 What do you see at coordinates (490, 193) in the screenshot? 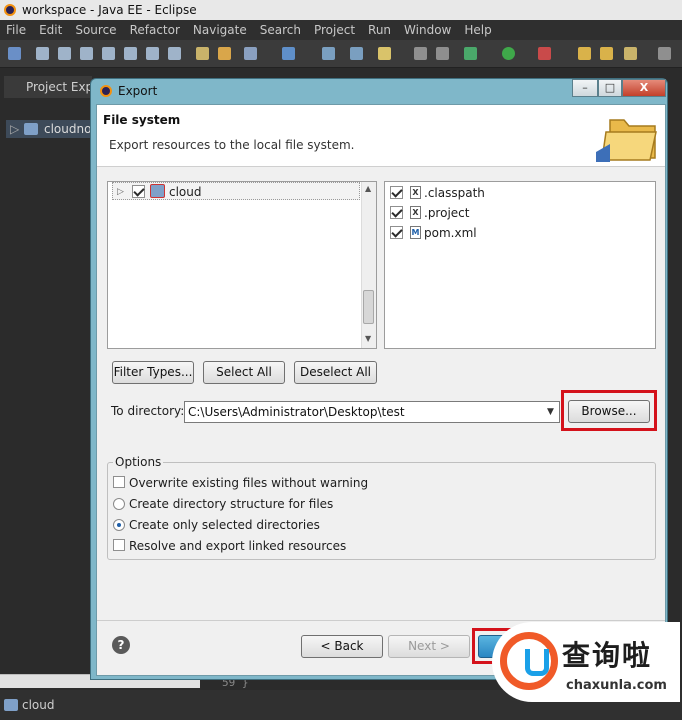
I see `file-item-classpath: X .classpath` at bounding box center [490, 193].